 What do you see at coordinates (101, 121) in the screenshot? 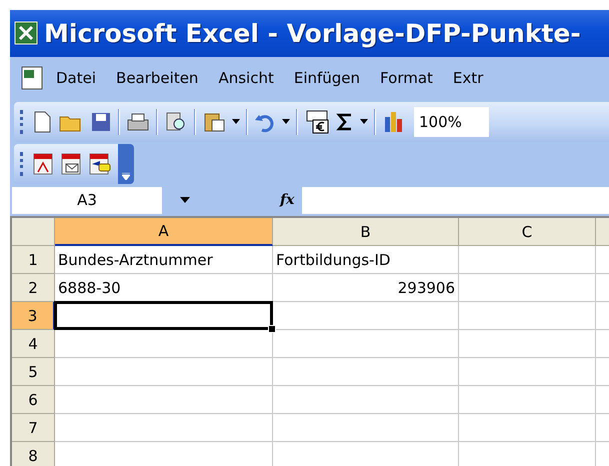
I see `save-icon` at bounding box center [101, 121].